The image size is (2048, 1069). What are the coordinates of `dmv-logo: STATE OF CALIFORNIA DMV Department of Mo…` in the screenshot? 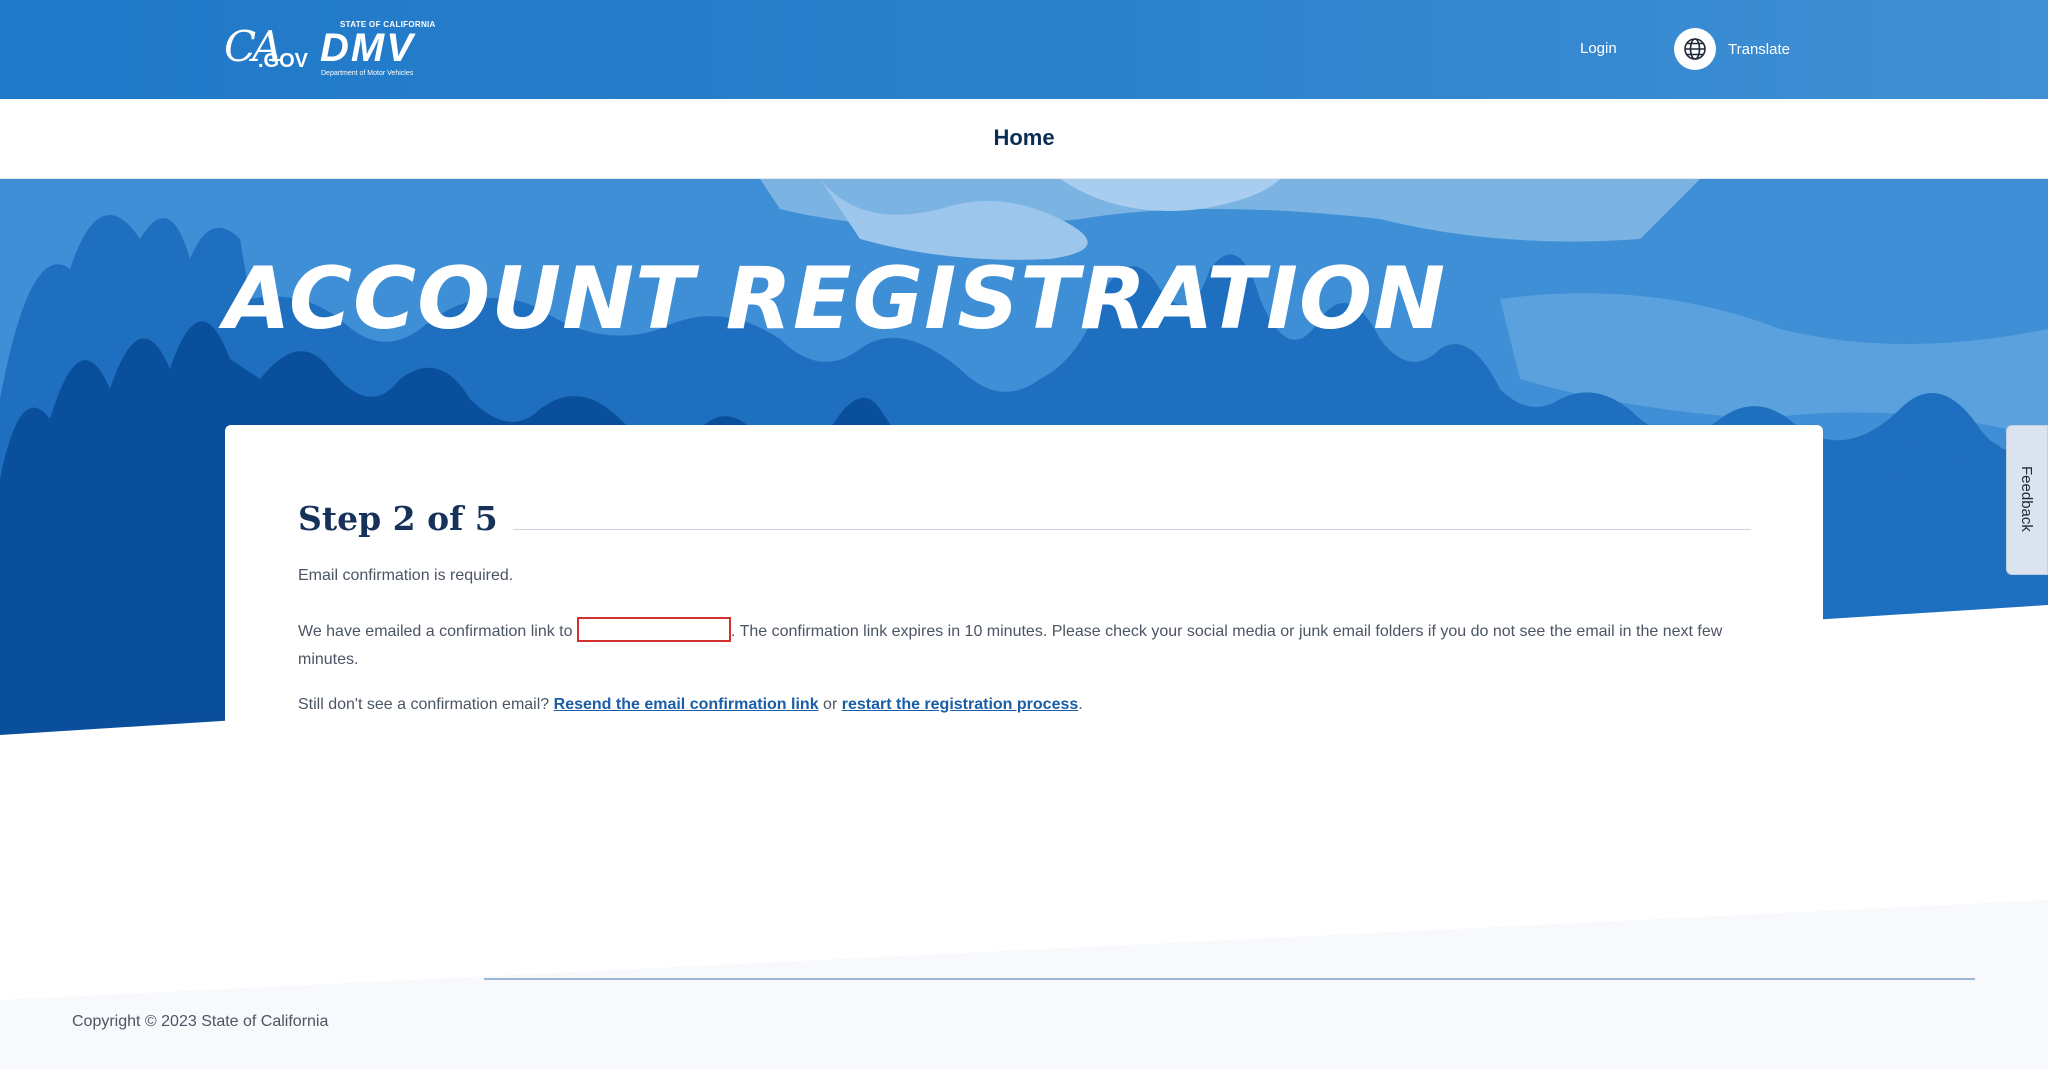 It's located at (388, 49).